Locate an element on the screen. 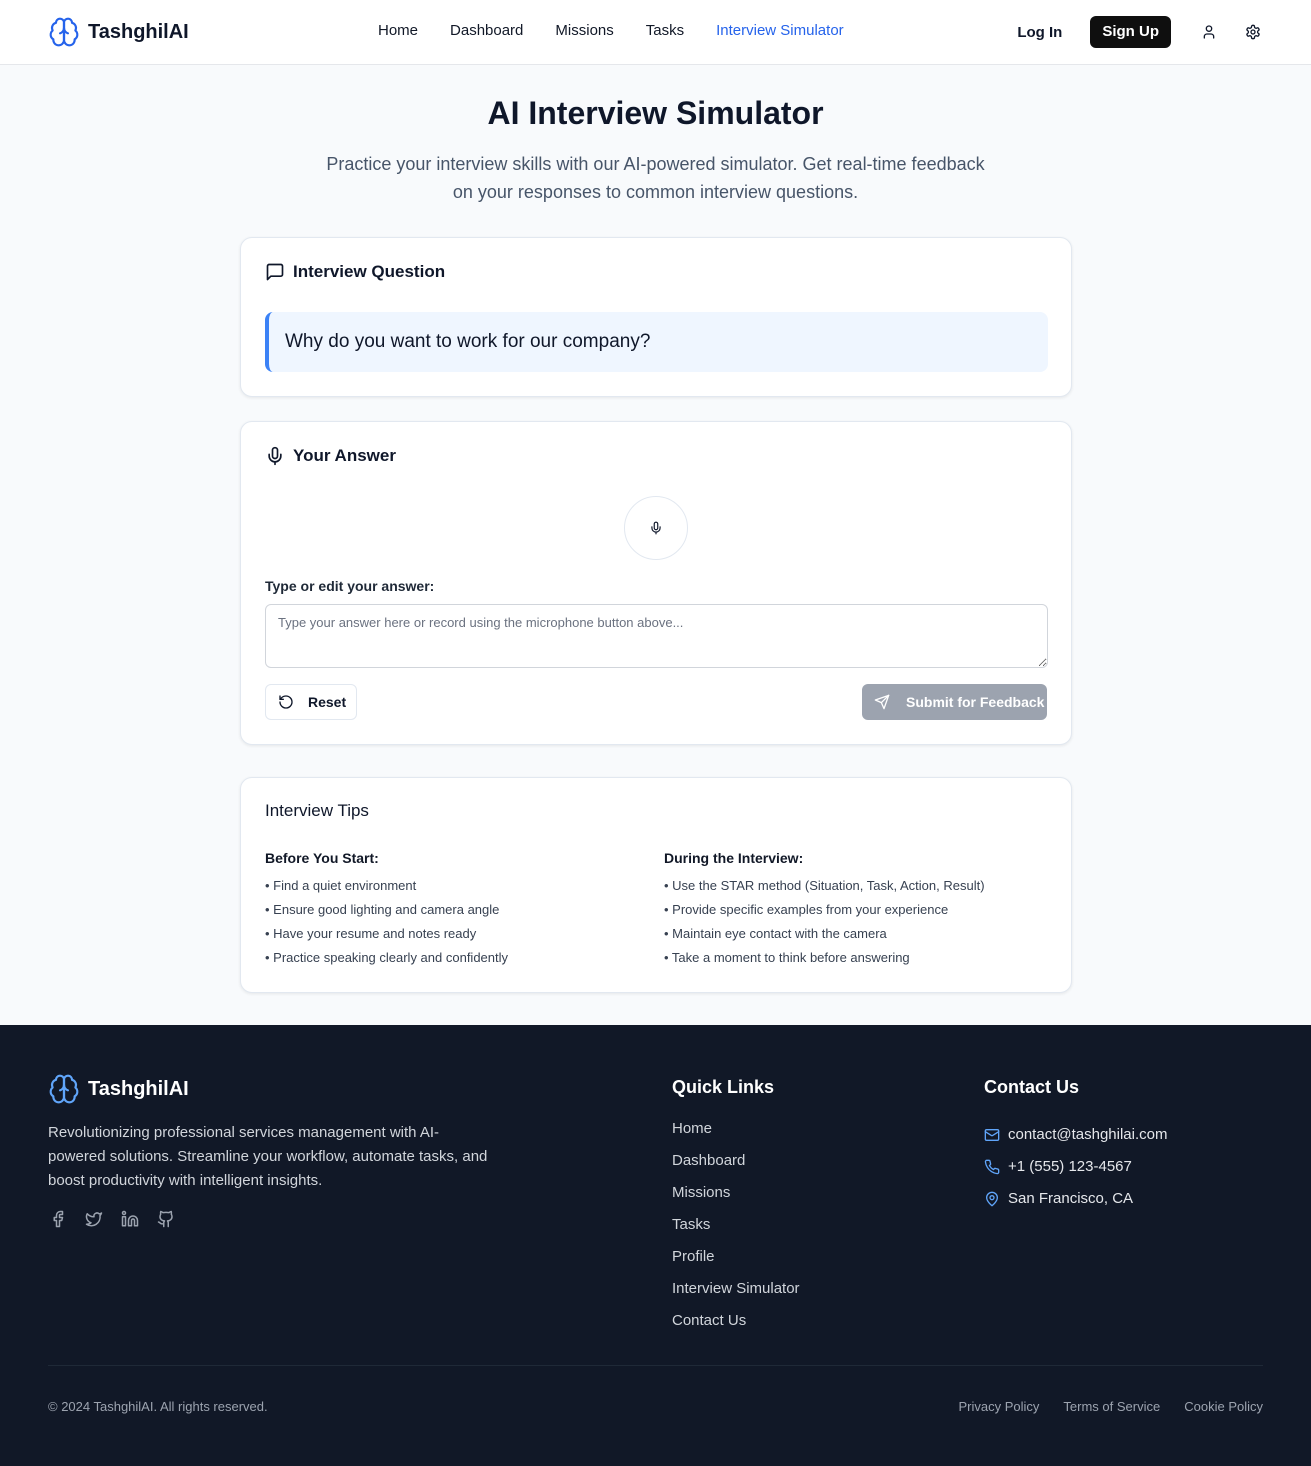 This screenshot has width=1311, height=1466. footer-logo: TashghilAI is located at coordinates (118, 1089).